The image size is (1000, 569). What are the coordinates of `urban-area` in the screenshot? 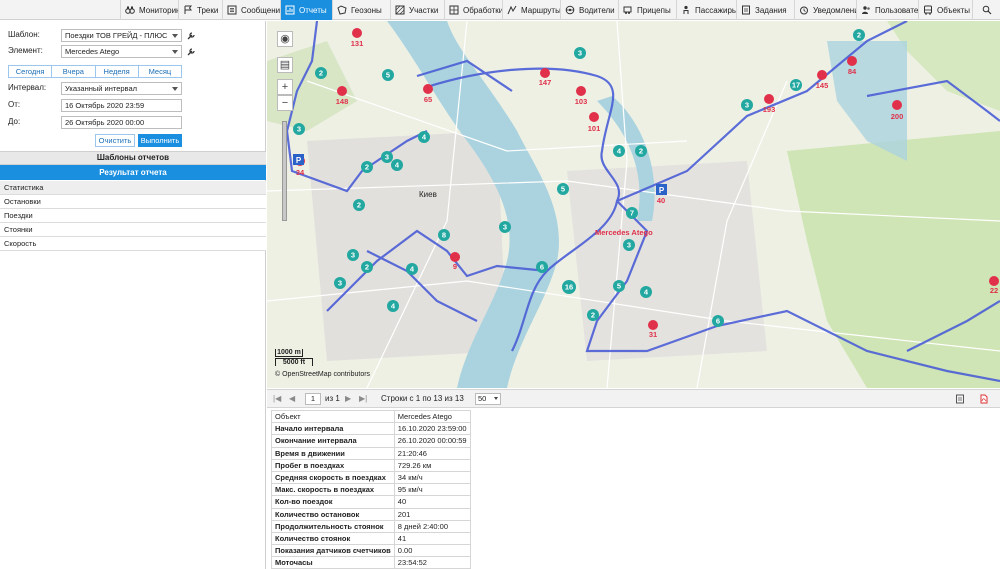 It's located at (407, 246).